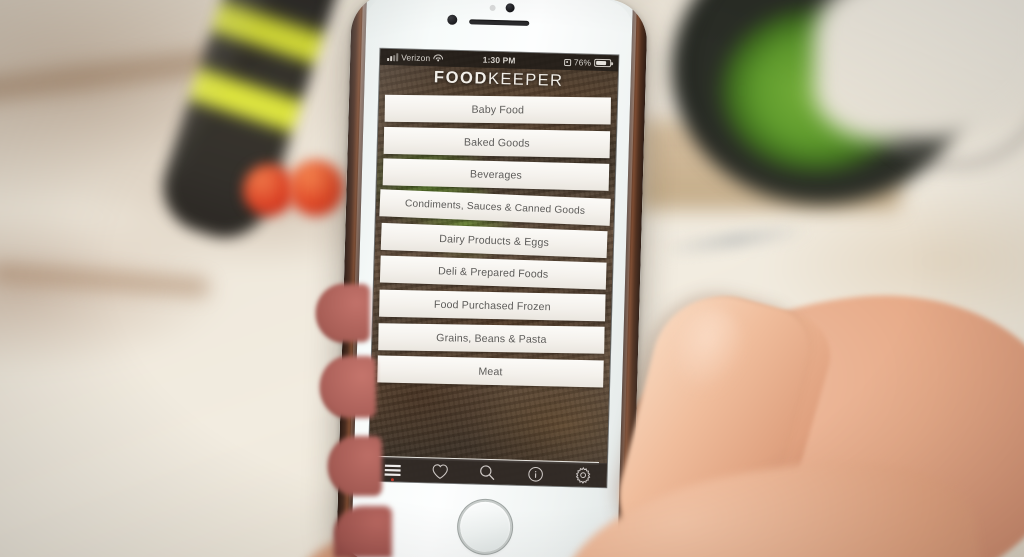 The height and width of the screenshot is (557, 1024). What do you see at coordinates (525, 79) in the screenshot?
I see `app-title-light: KEEPER` at bounding box center [525, 79].